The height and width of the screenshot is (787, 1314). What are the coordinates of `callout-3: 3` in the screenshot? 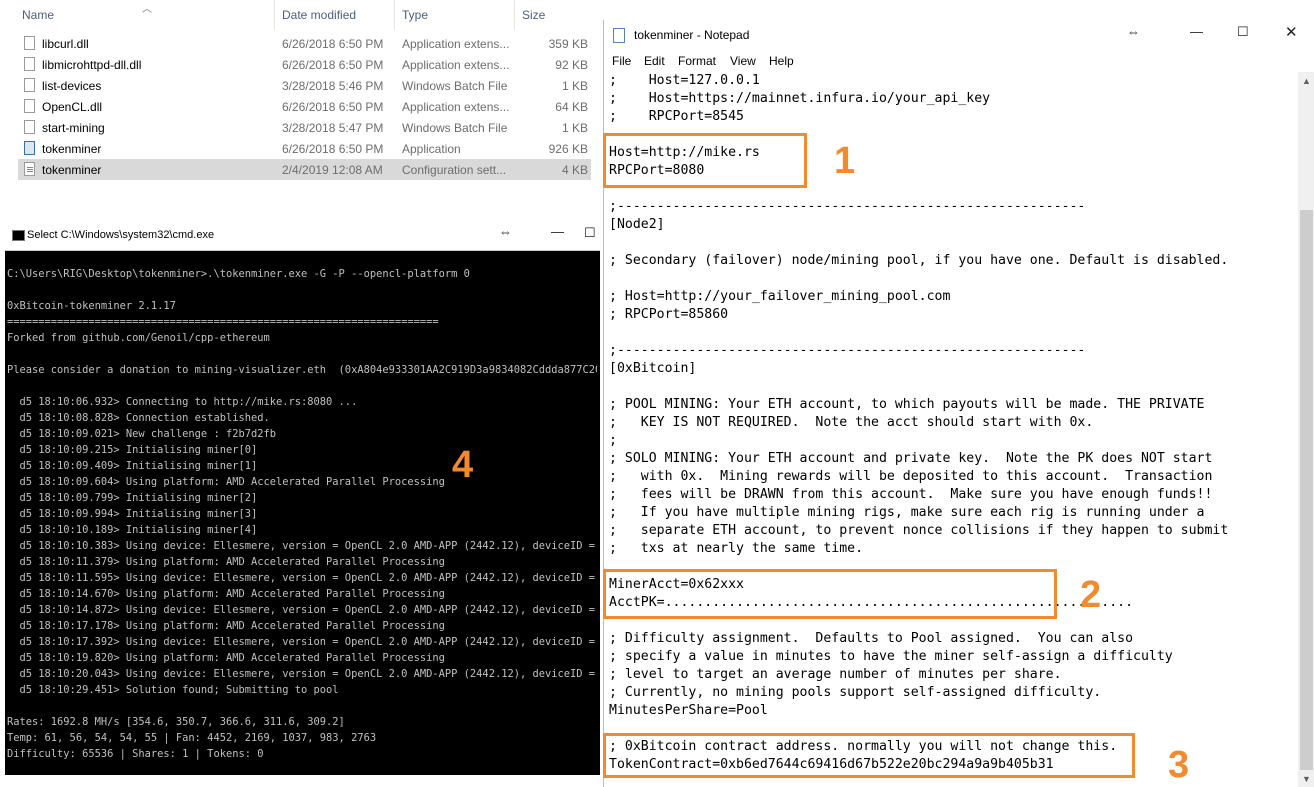 It's located at (1179, 765).